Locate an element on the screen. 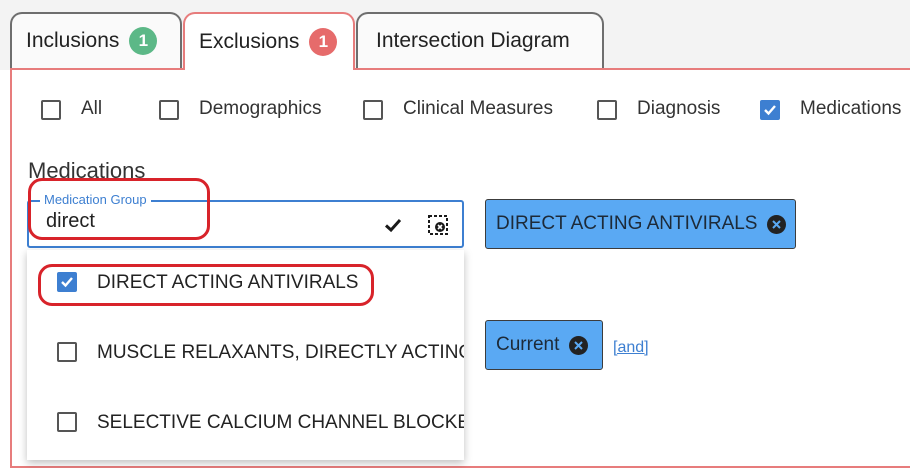  tab-exclusions-label: Exclusions is located at coordinates (249, 41).